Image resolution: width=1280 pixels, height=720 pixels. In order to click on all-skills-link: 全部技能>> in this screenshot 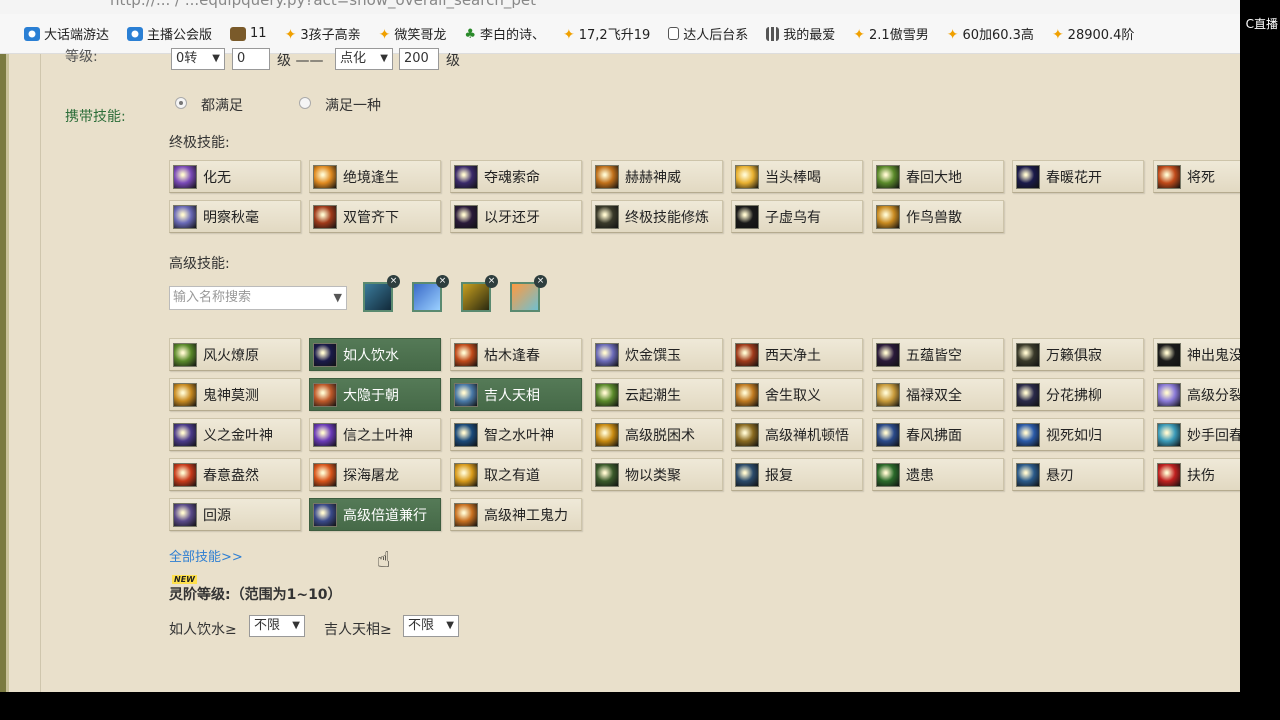, I will do `click(206, 555)`.